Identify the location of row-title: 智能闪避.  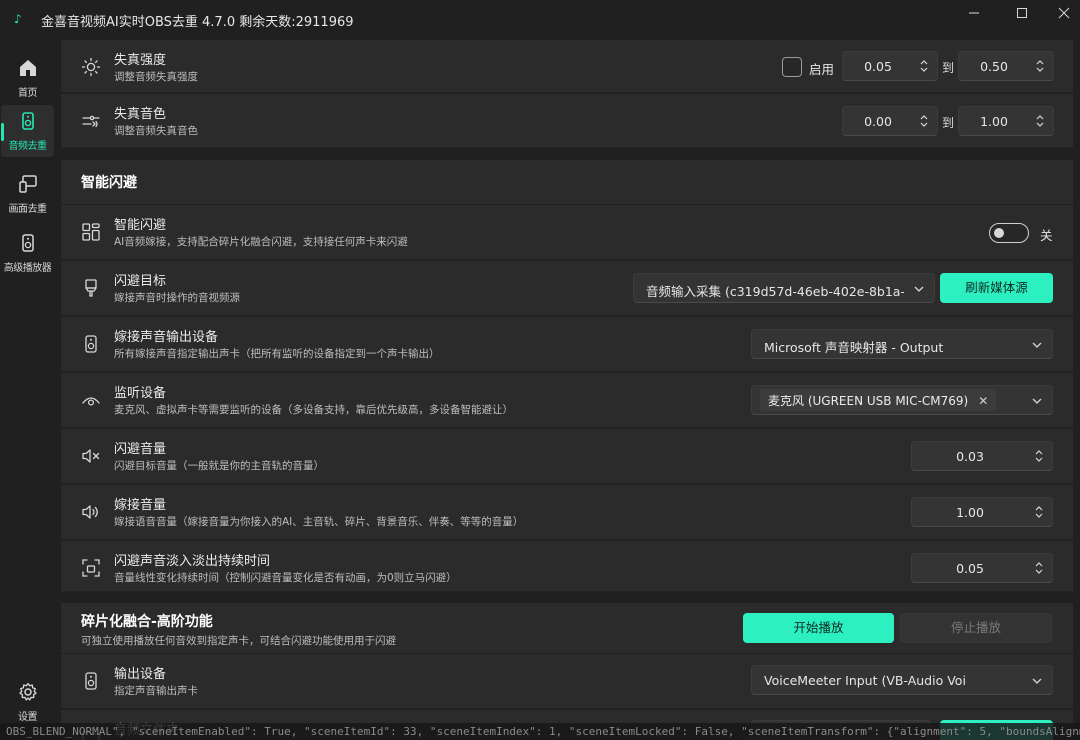
(140, 225).